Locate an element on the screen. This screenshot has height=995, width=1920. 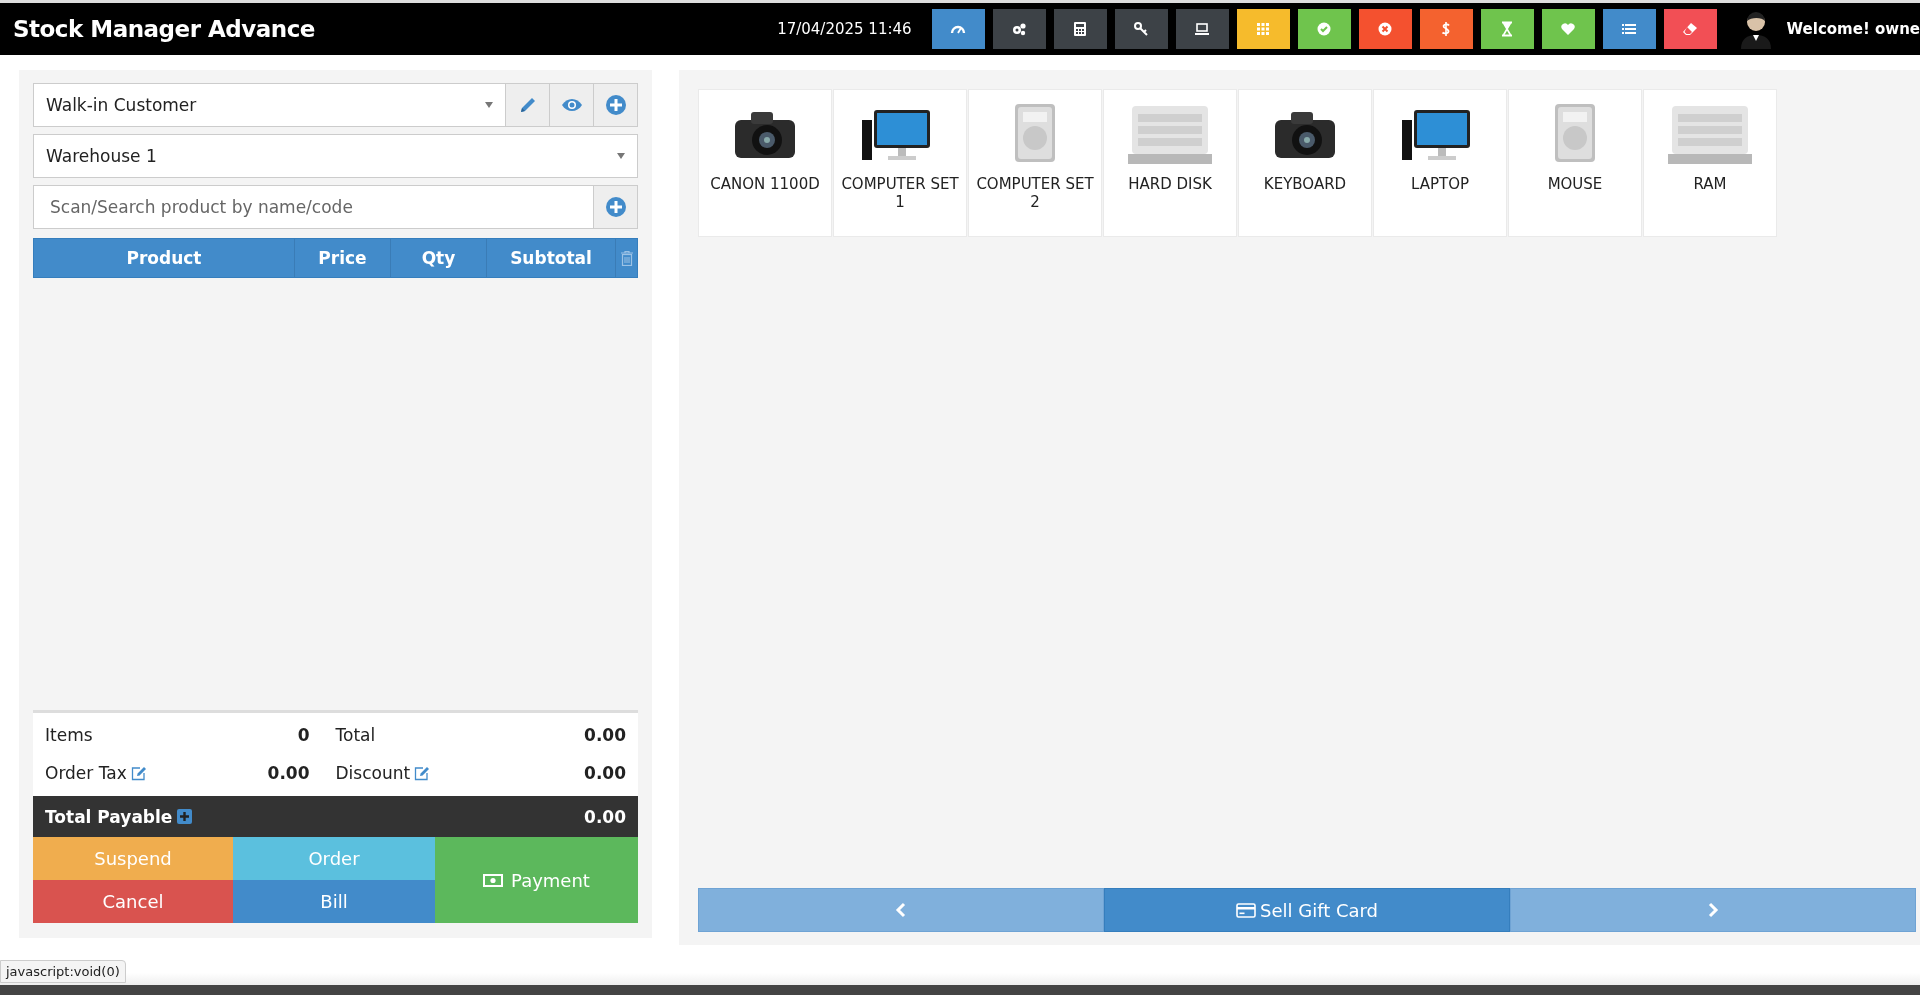
sell-gift-card-button: Sell Gift Card is located at coordinates (1307, 910).